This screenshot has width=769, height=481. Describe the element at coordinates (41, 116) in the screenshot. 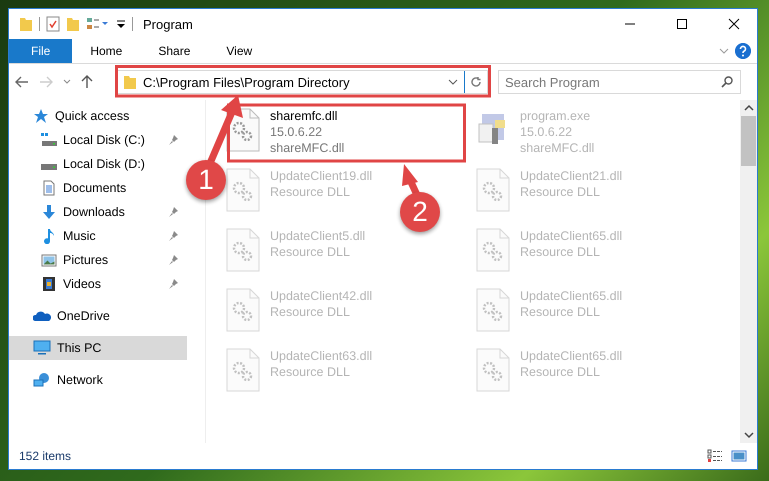

I see `star-icon` at that location.